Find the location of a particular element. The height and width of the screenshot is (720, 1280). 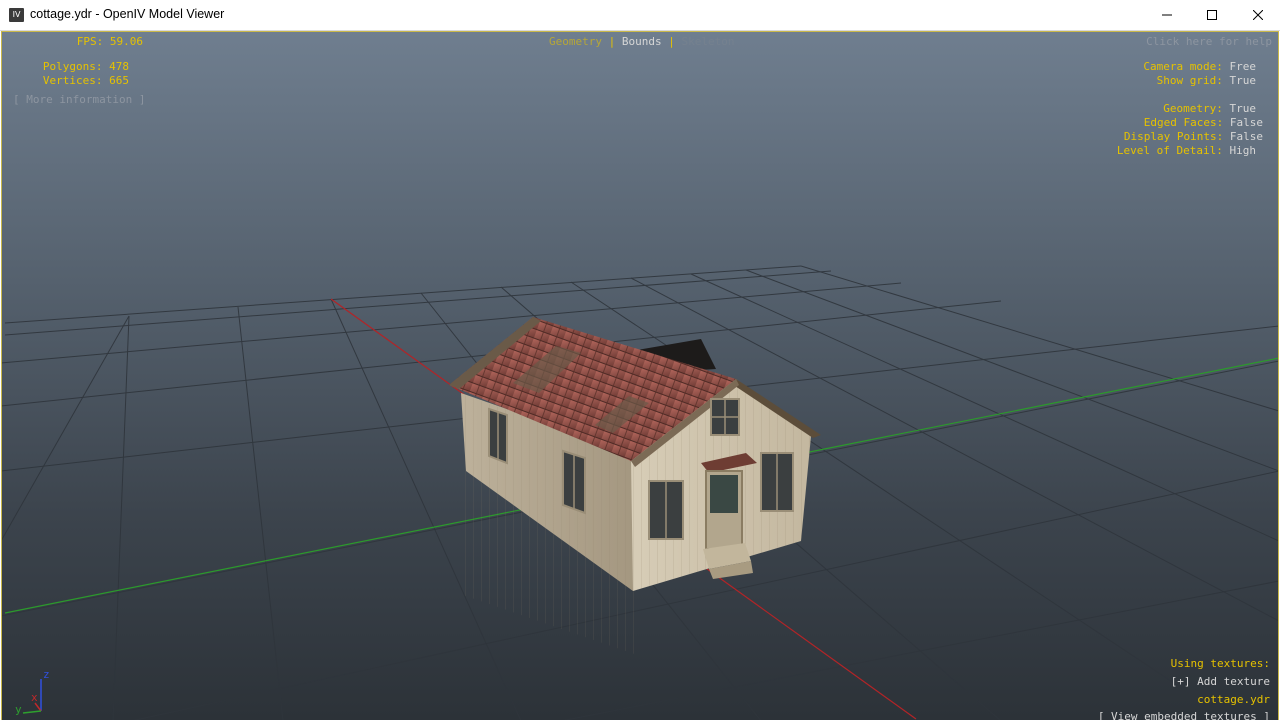

camera-mode-label: Camera mode: is located at coordinates (1183, 66).